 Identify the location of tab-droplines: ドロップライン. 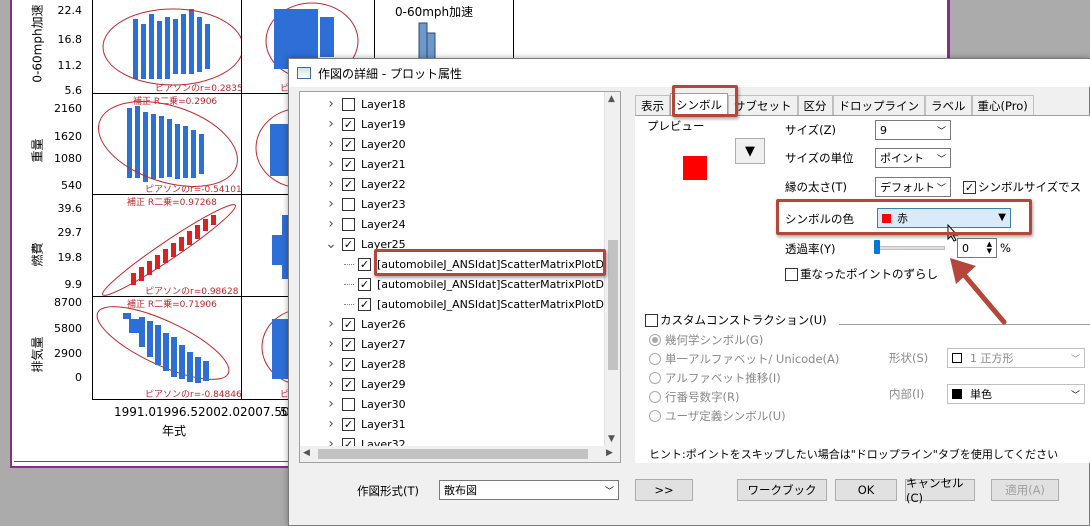
(878, 105).